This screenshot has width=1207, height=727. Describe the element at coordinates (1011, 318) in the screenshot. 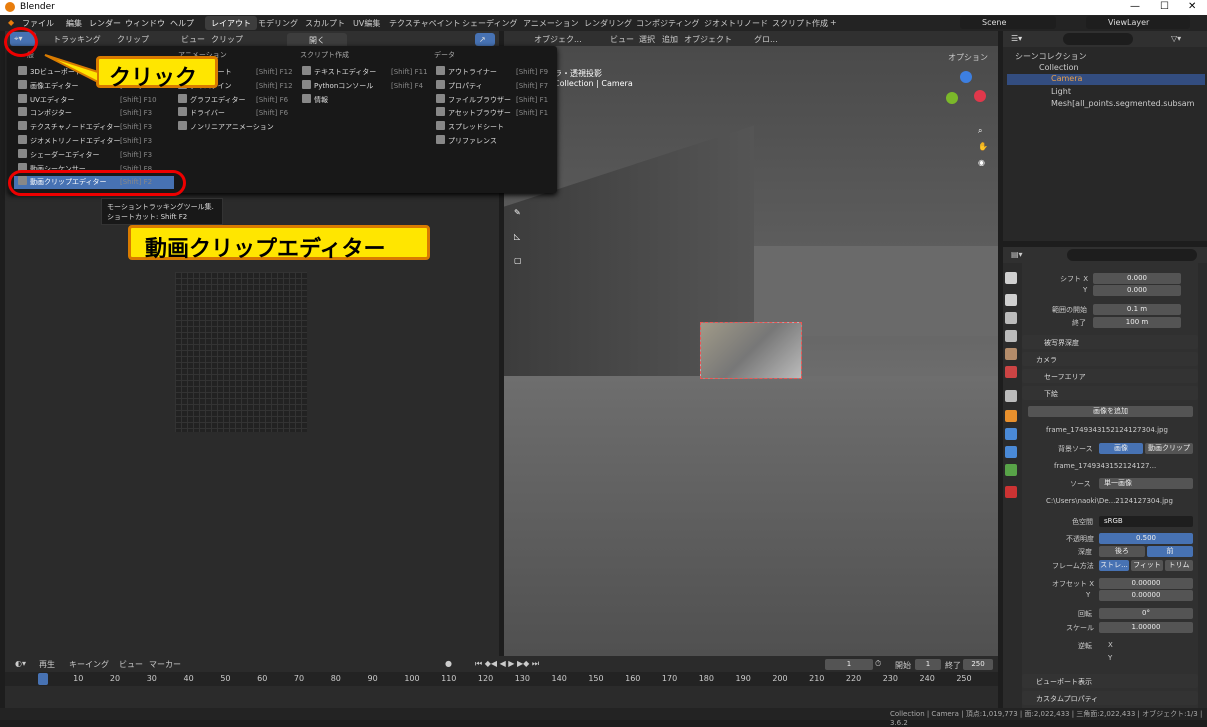

I see `output-tab-icon` at that location.